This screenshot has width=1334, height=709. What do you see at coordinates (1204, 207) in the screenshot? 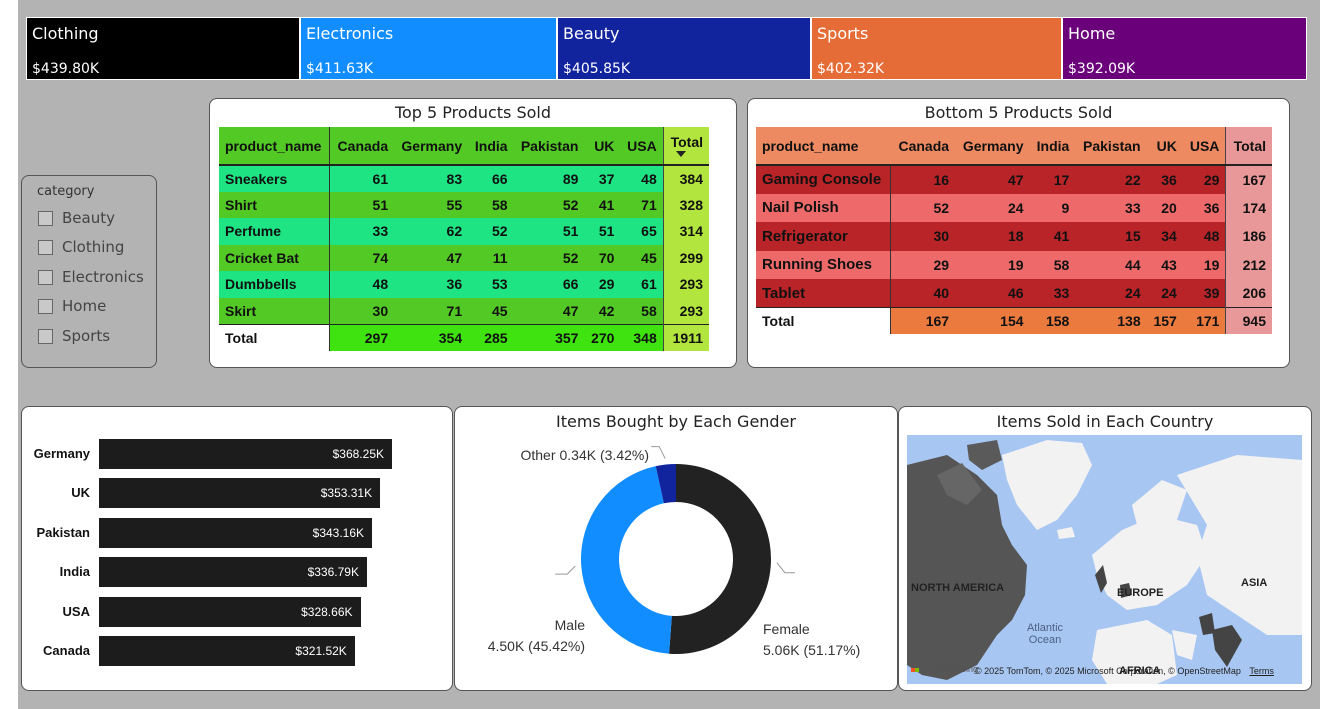
I see `table-cell: 36` at bounding box center [1204, 207].